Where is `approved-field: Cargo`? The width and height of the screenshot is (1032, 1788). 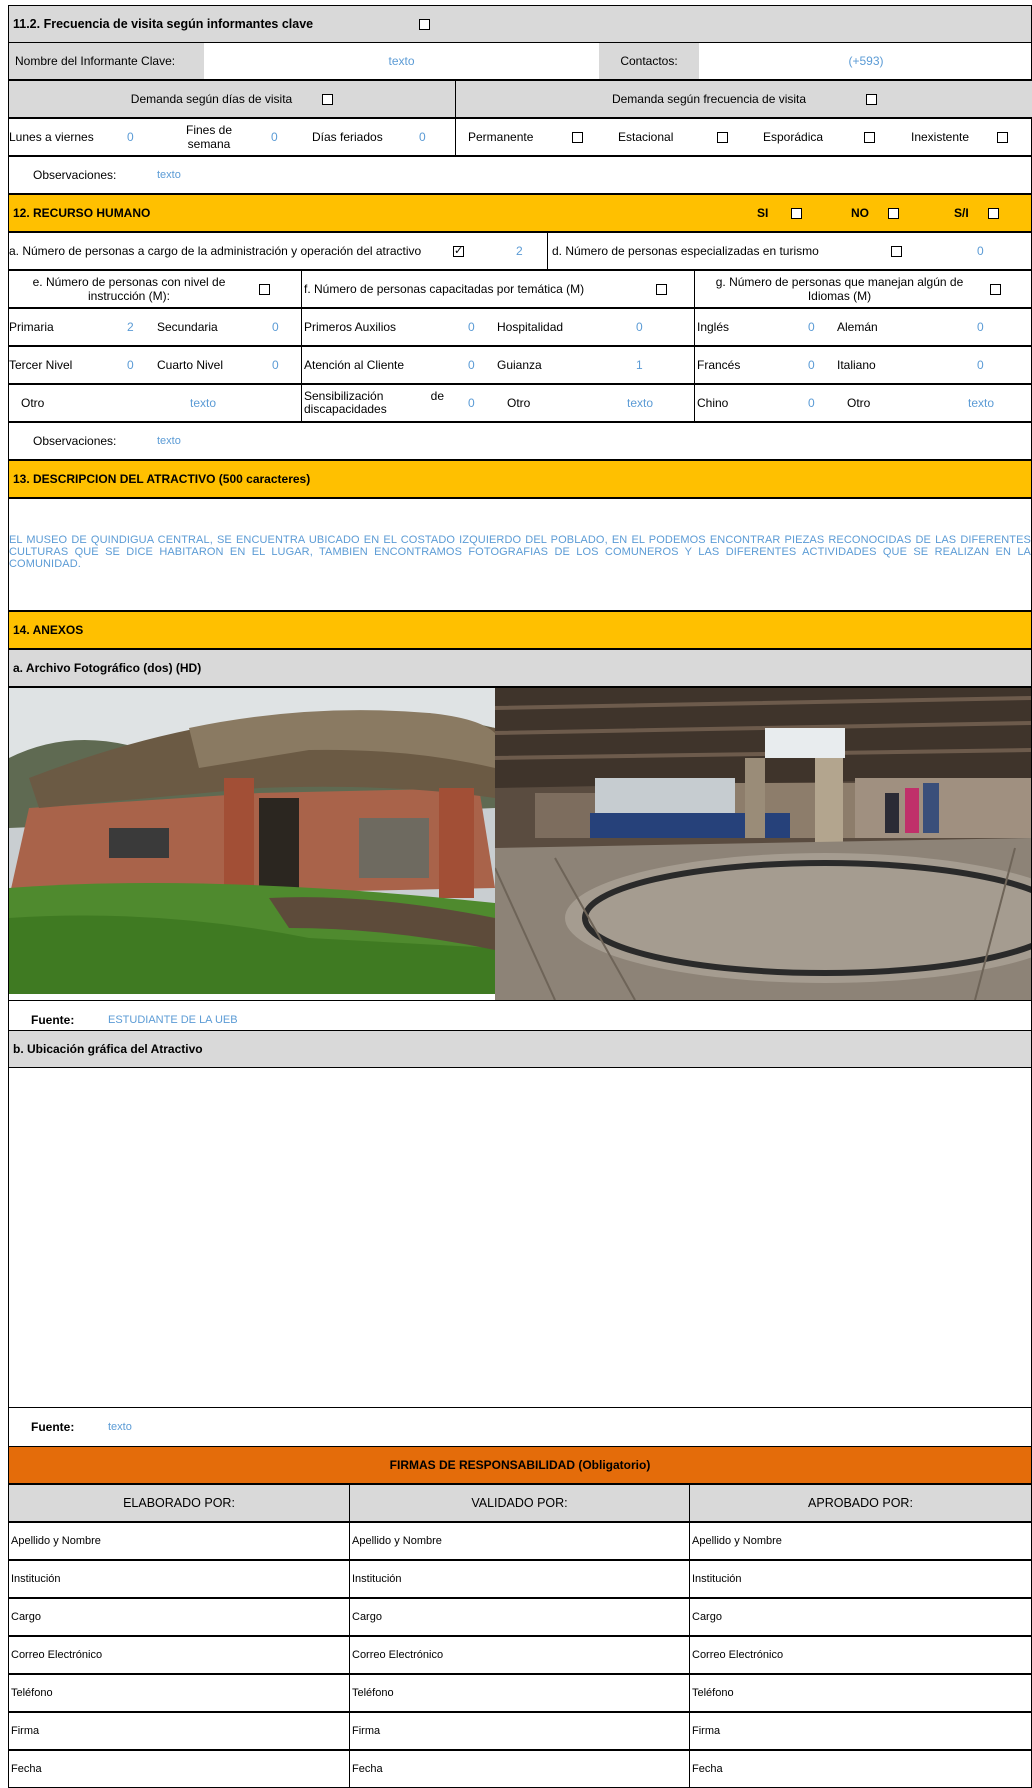
approved-field: Cargo is located at coordinates (860, 1617).